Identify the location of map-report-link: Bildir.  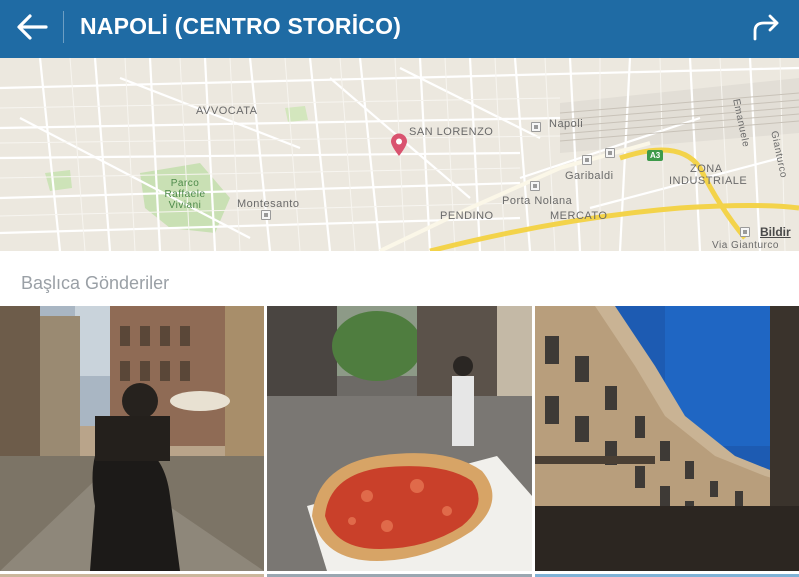
(775, 232).